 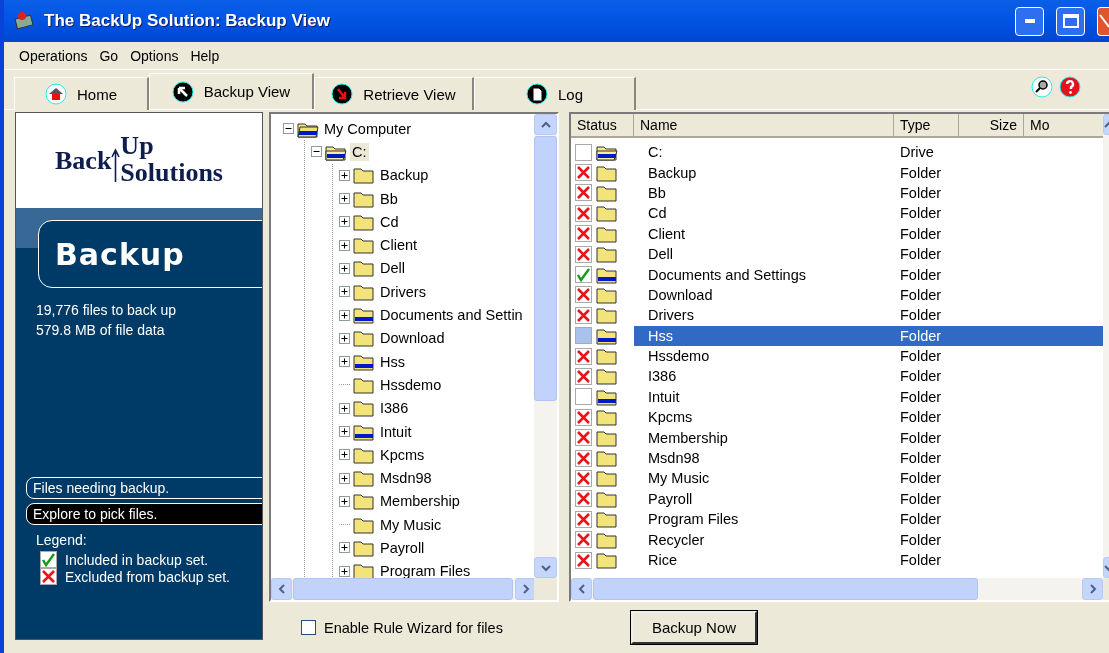 What do you see at coordinates (868, 519) in the screenshot?
I see `table-row: Program Files Folder` at bounding box center [868, 519].